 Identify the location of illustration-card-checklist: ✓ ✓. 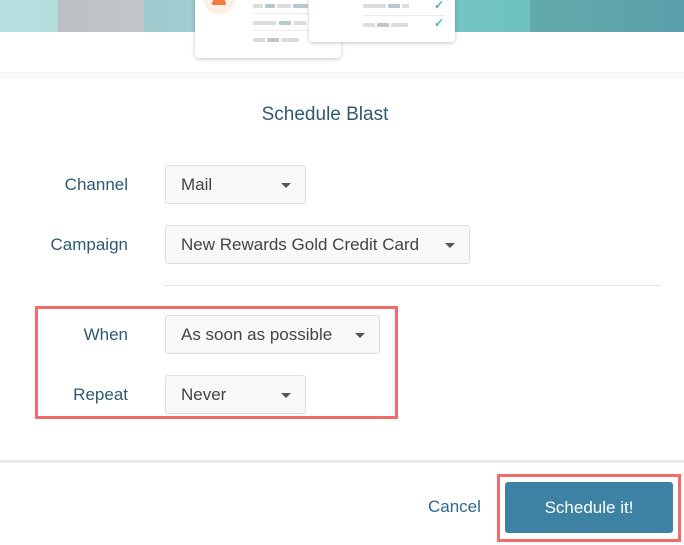
(382, 21).